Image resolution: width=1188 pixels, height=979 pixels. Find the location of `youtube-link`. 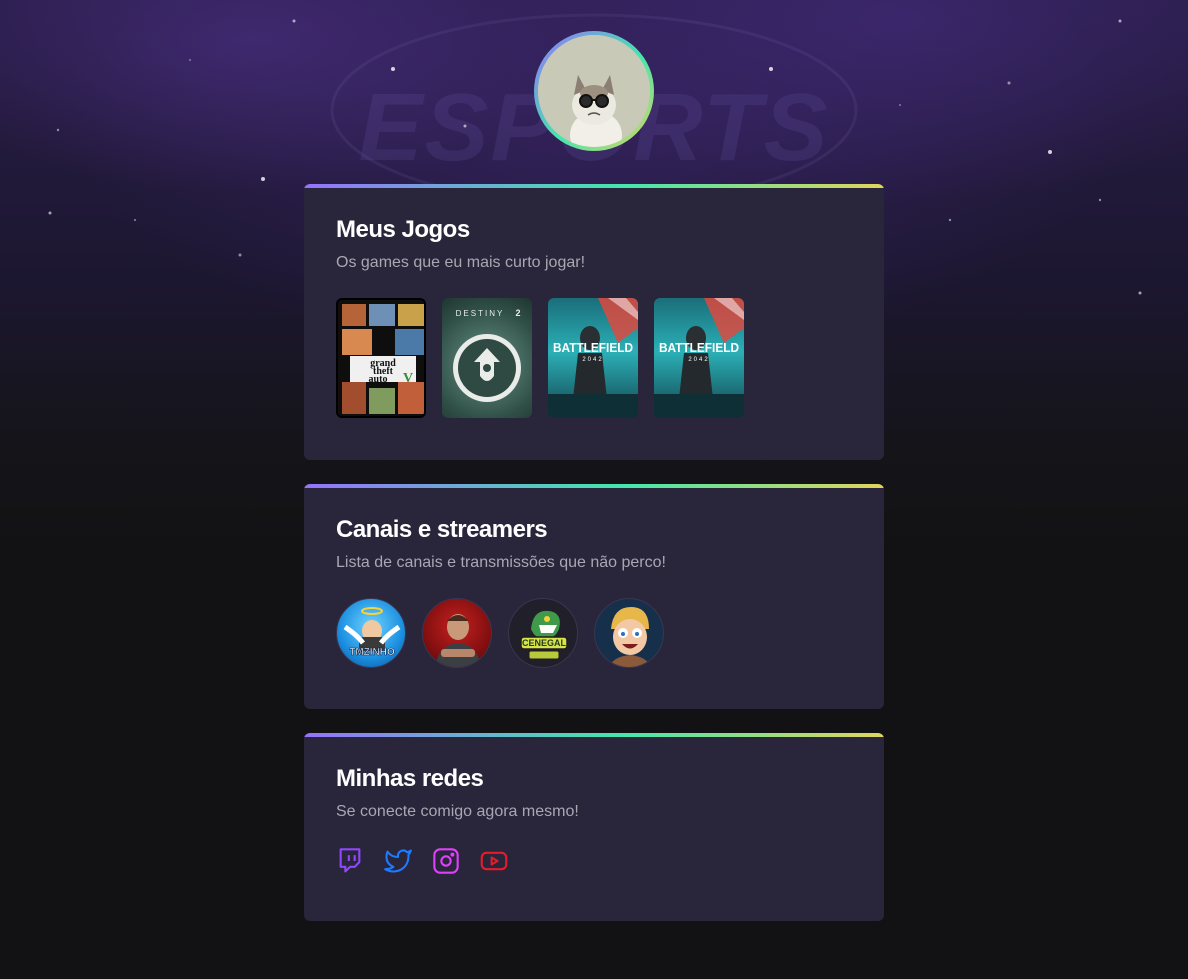

youtube-link is located at coordinates (494, 861).